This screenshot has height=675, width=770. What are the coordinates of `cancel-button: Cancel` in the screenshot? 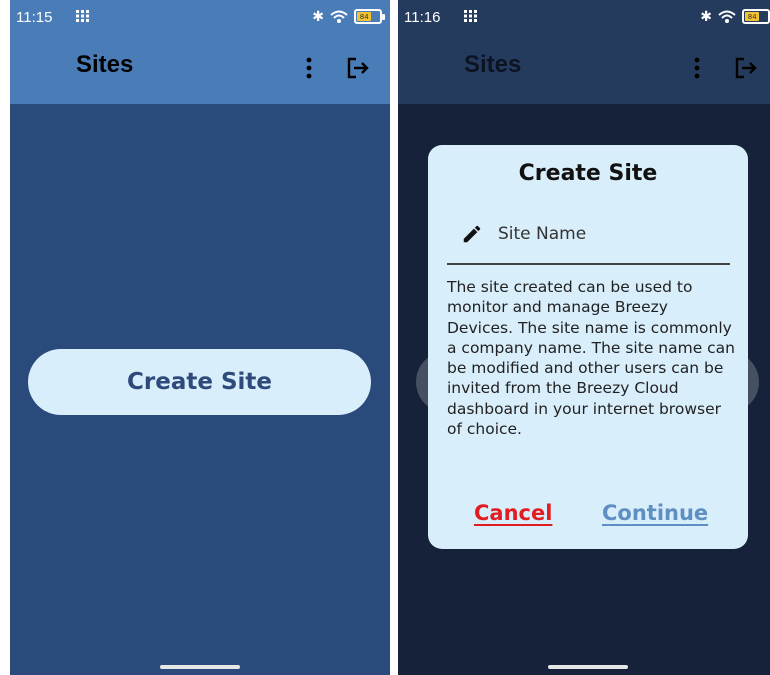 It's located at (513, 513).